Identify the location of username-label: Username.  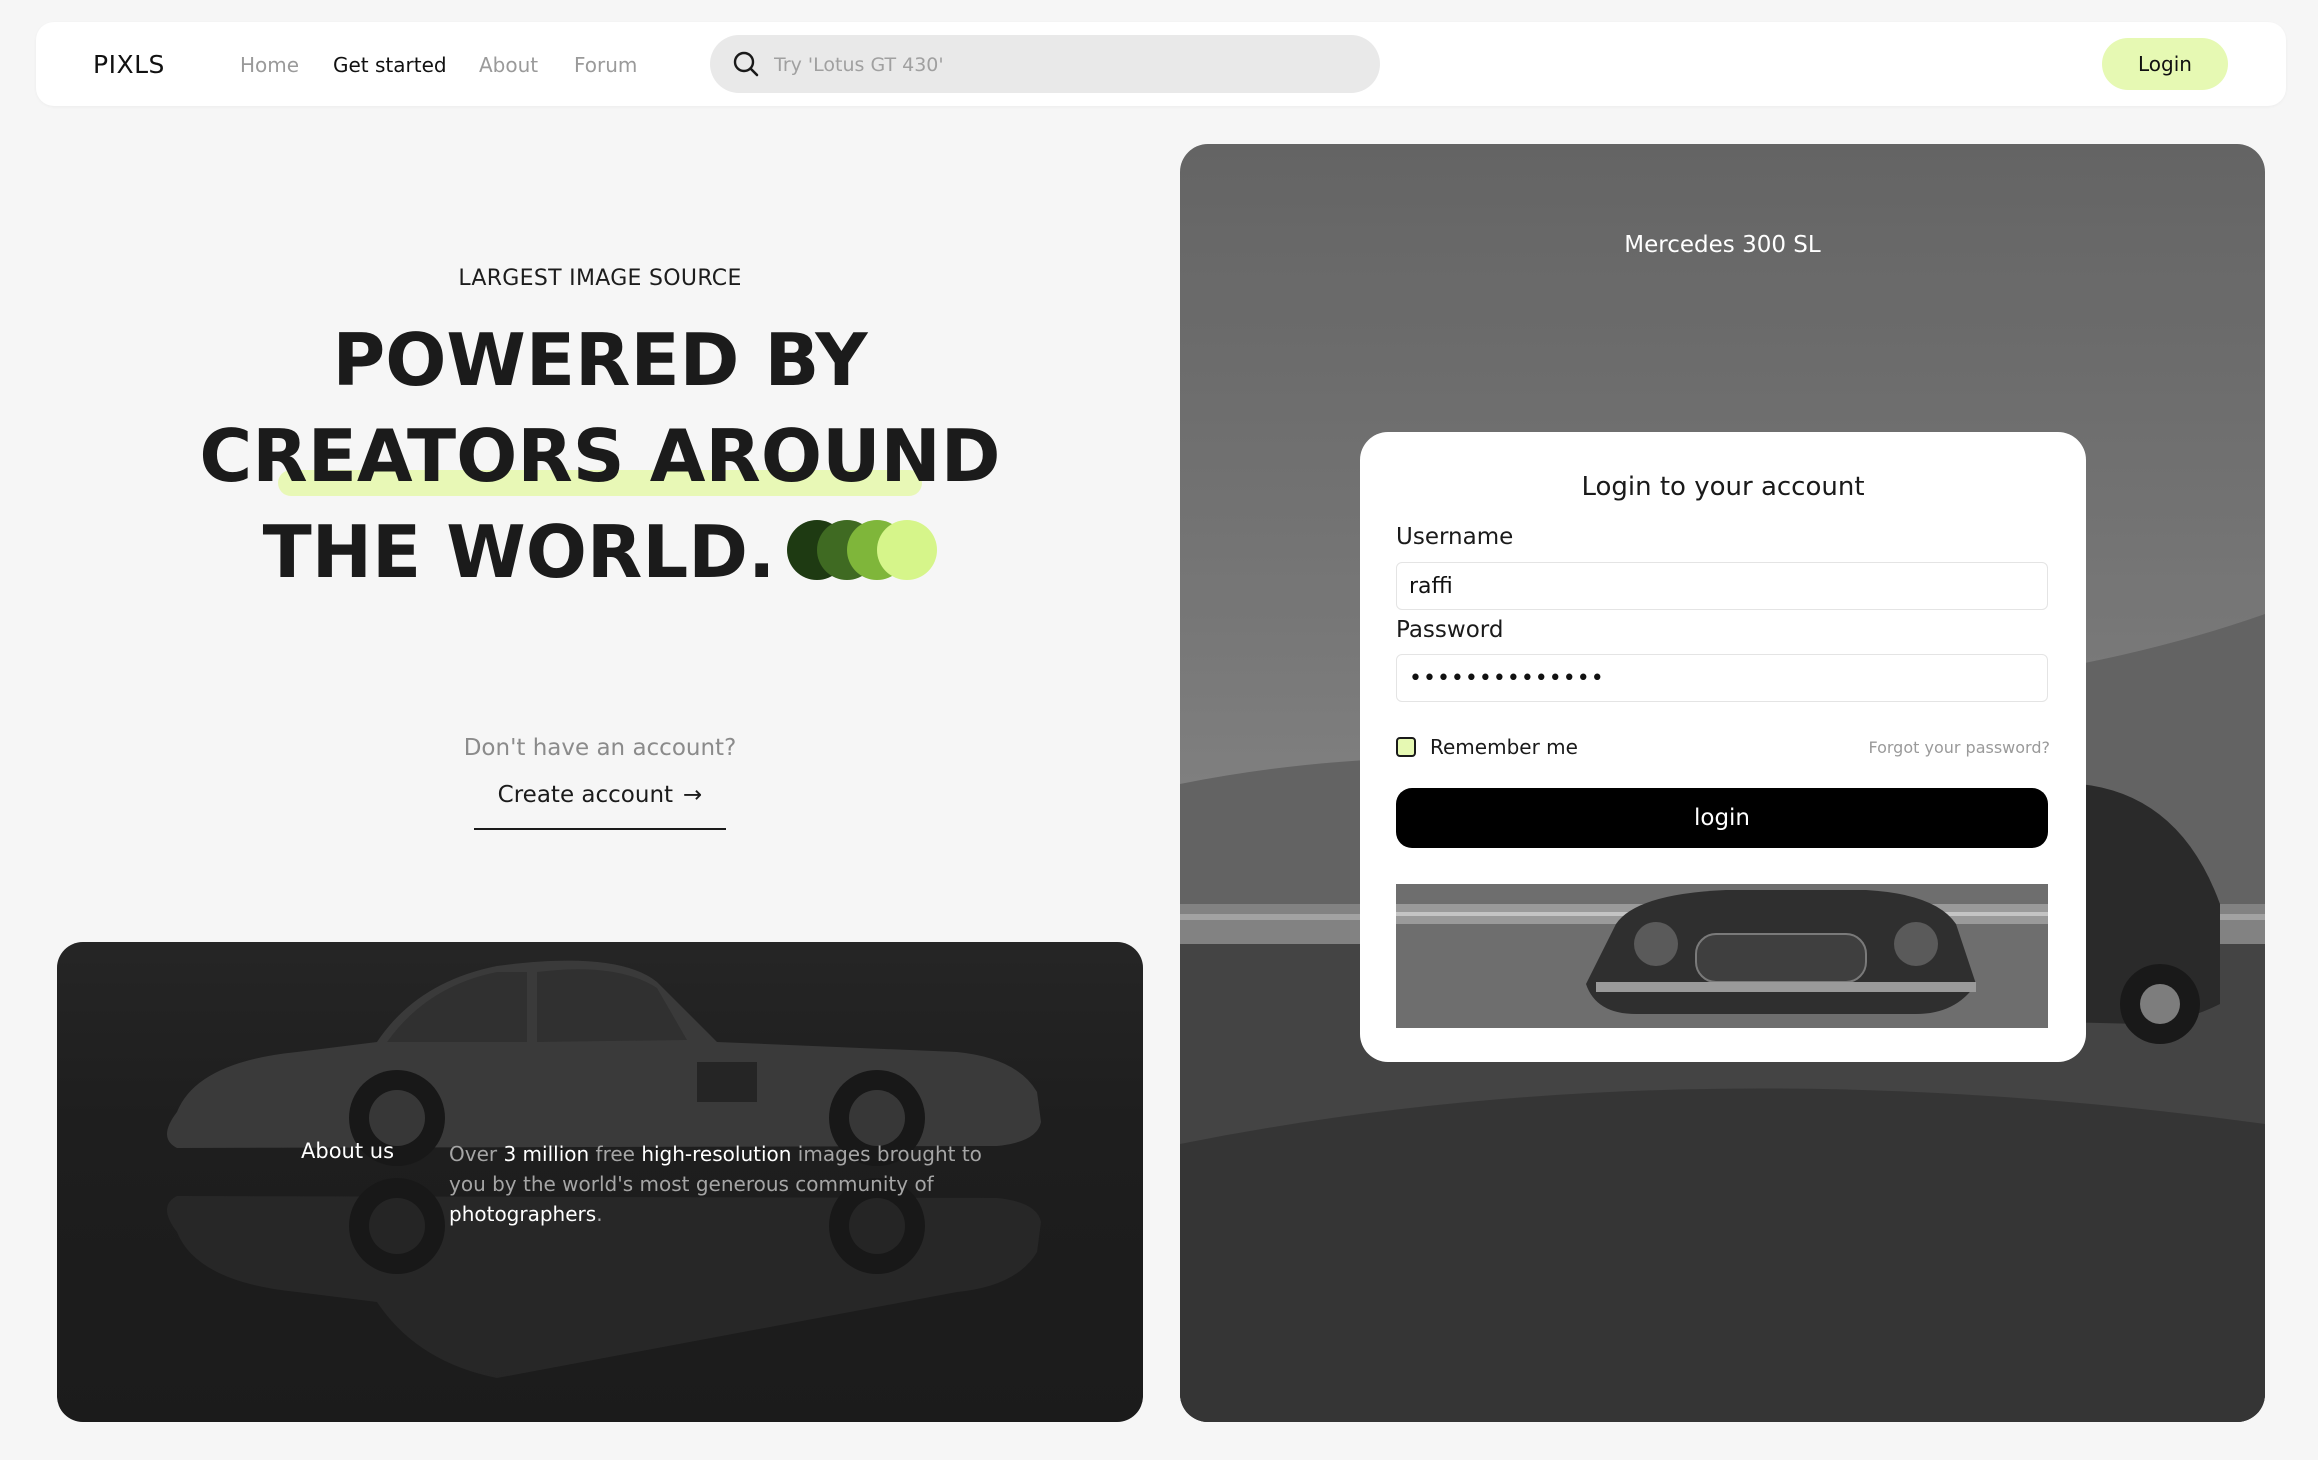
(1455, 537).